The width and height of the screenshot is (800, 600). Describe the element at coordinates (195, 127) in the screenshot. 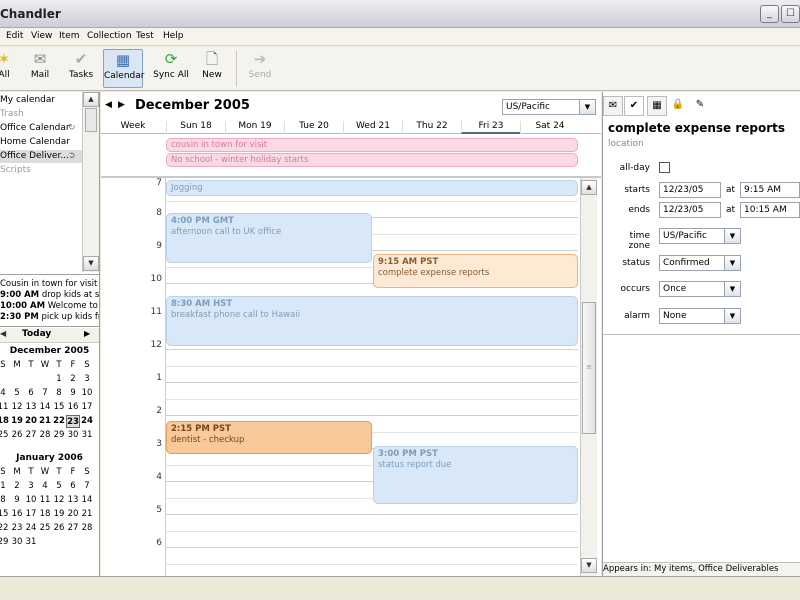

I see `day-header-sun: Sun 18` at that location.